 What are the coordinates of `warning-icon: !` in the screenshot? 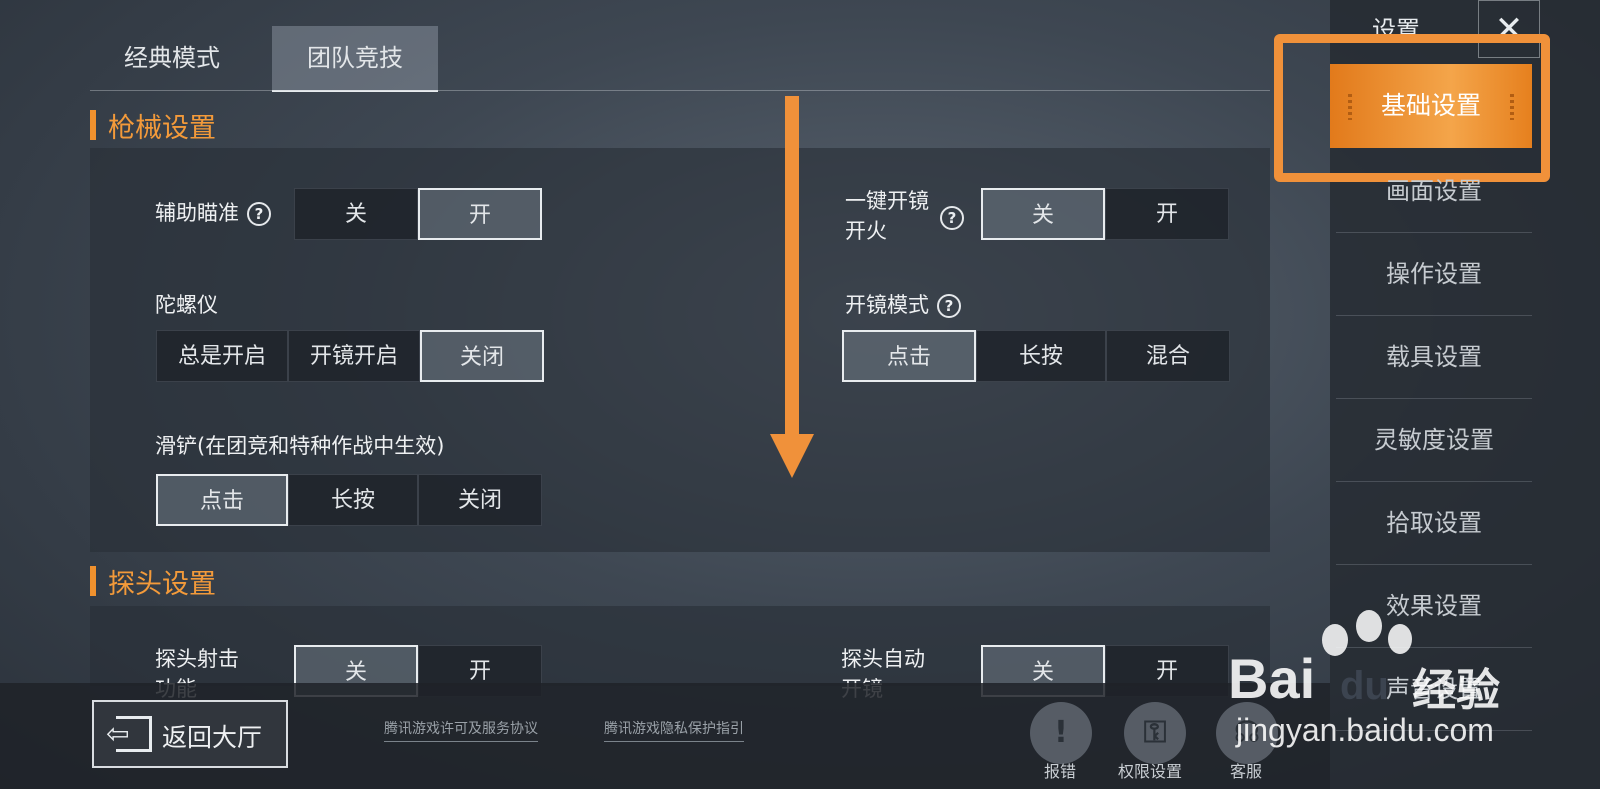 It's located at (1061, 733).